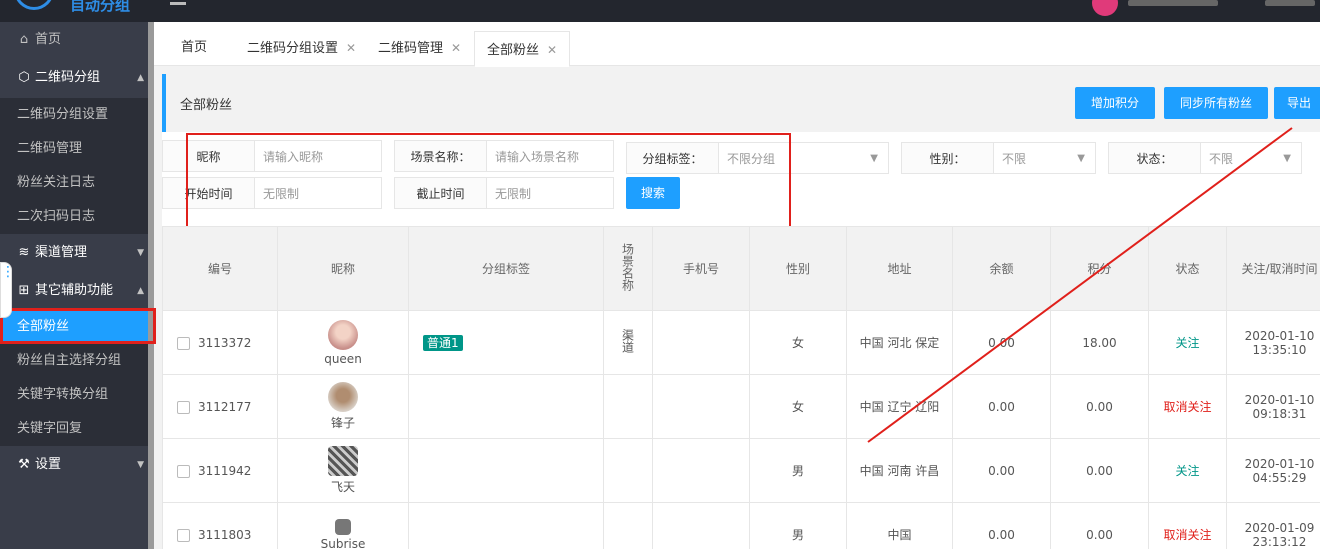 The width and height of the screenshot is (1320, 549). What do you see at coordinates (100, 7) in the screenshot?
I see `logo-text: 自动分组` at bounding box center [100, 7].